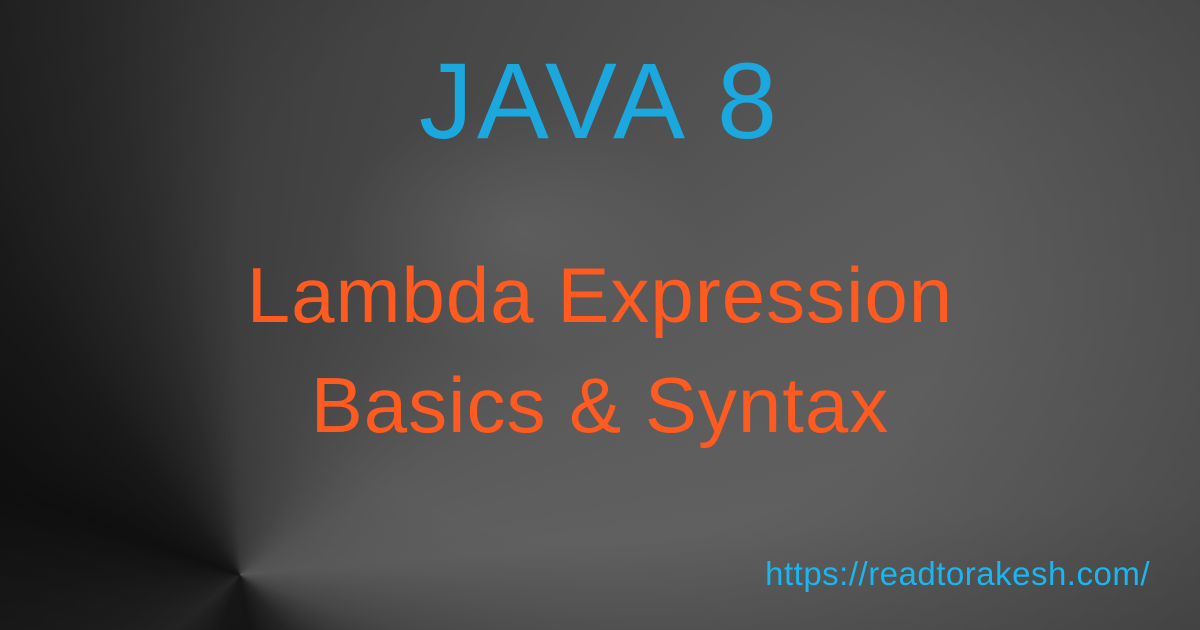 The width and height of the screenshot is (1200, 630). What do you see at coordinates (600, 405) in the screenshot?
I see `subtitle-line-2: Basics & Syntax` at bounding box center [600, 405].